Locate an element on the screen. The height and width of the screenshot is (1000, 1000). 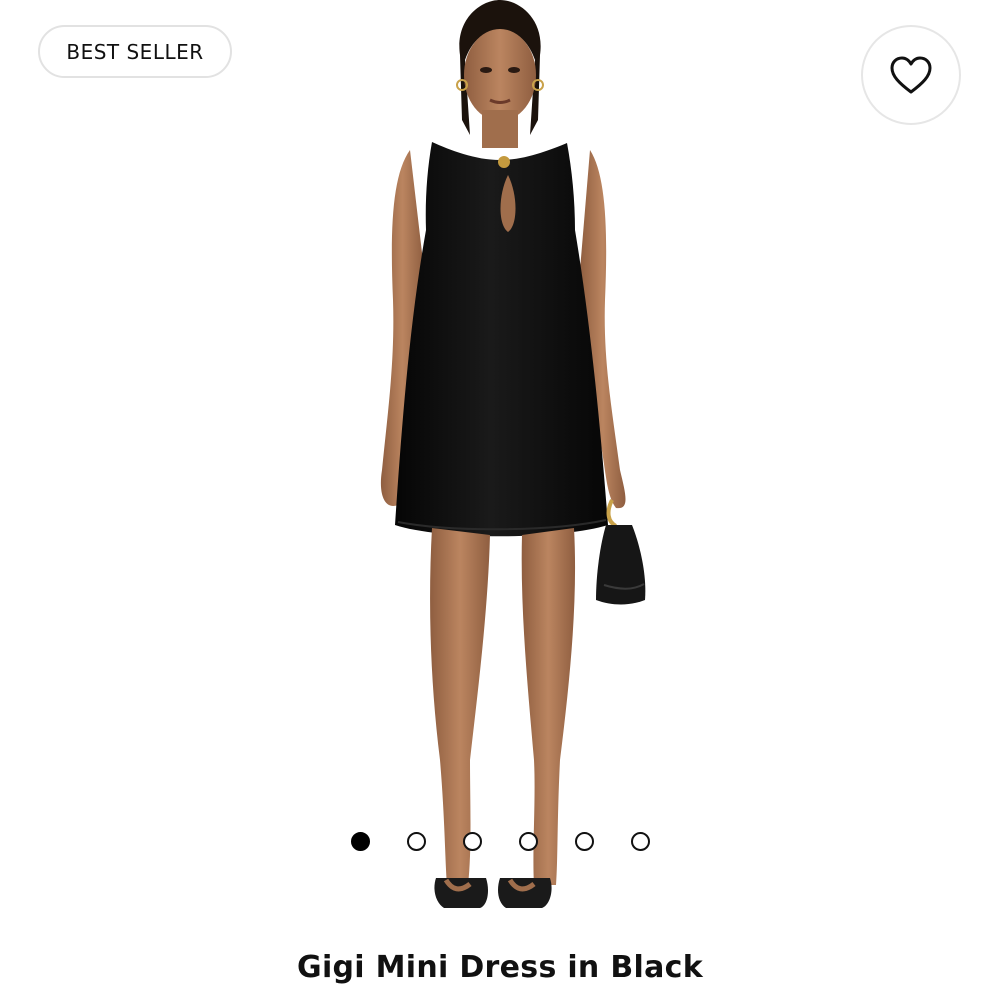
best-seller-badge: BEST SELLER is located at coordinates (135, 51).